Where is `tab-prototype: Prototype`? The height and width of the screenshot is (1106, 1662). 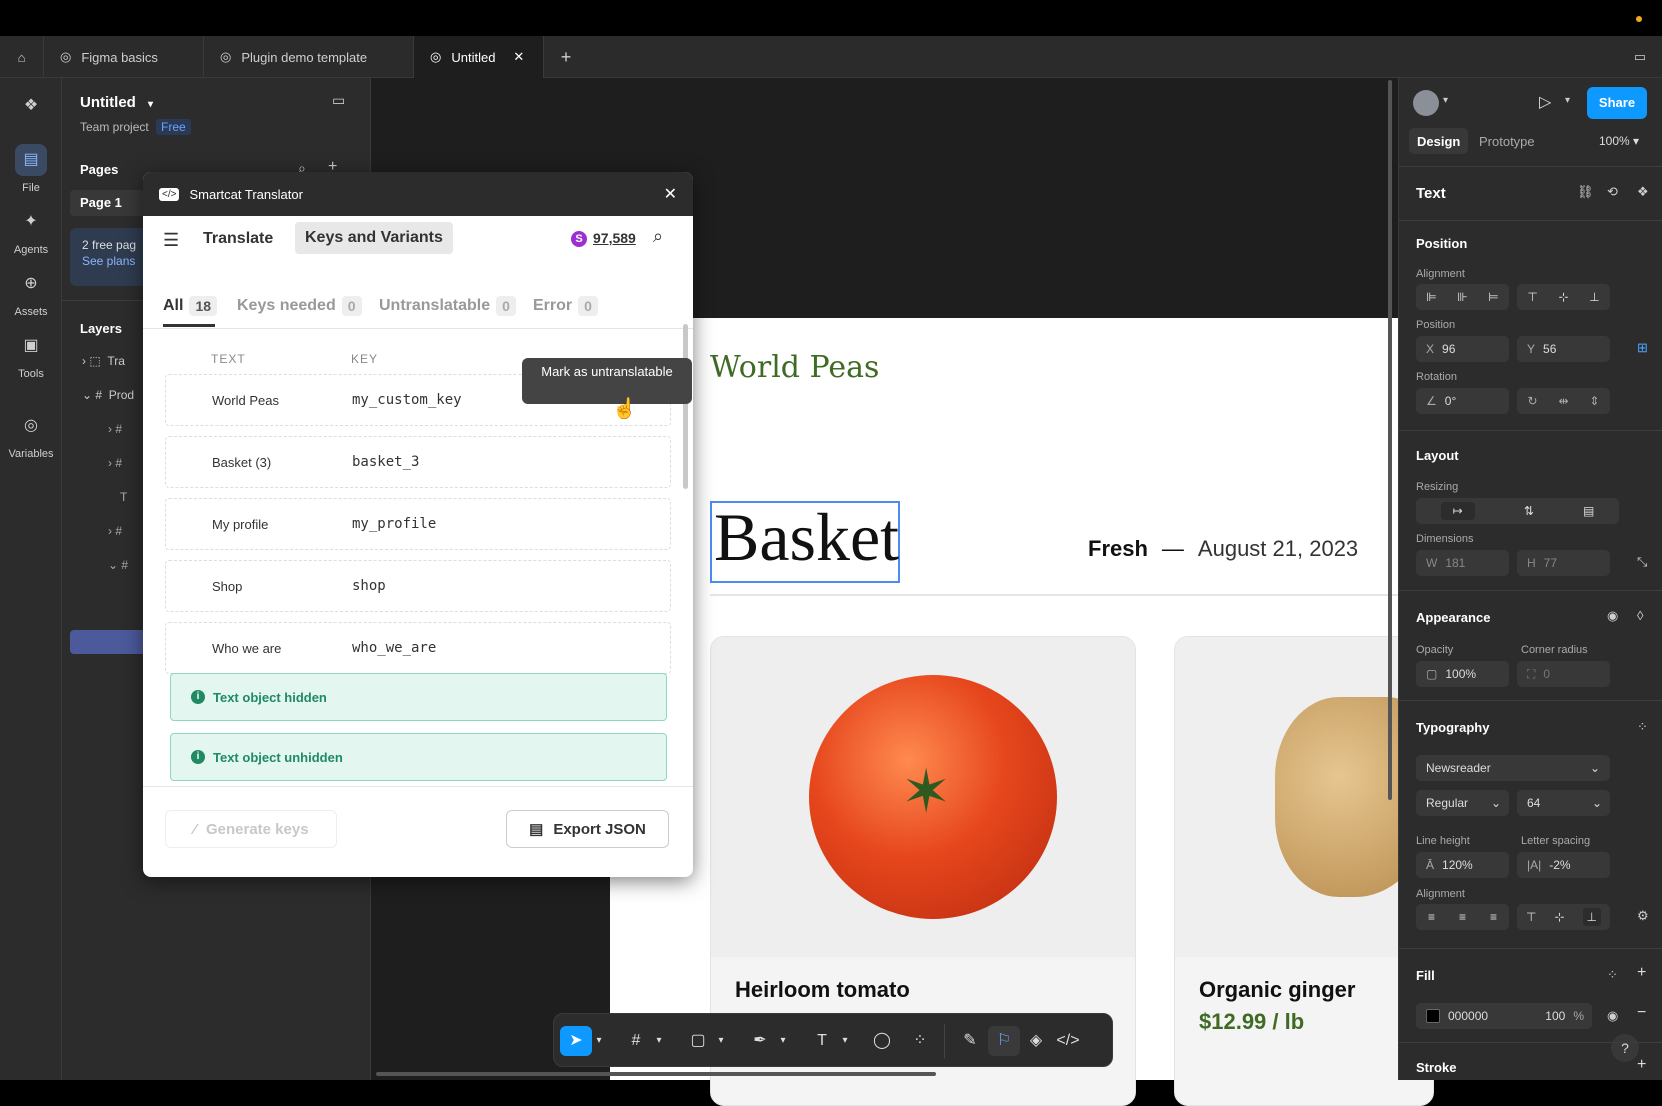 tab-prototype: Prototype is located at coordinates (1507, 141).